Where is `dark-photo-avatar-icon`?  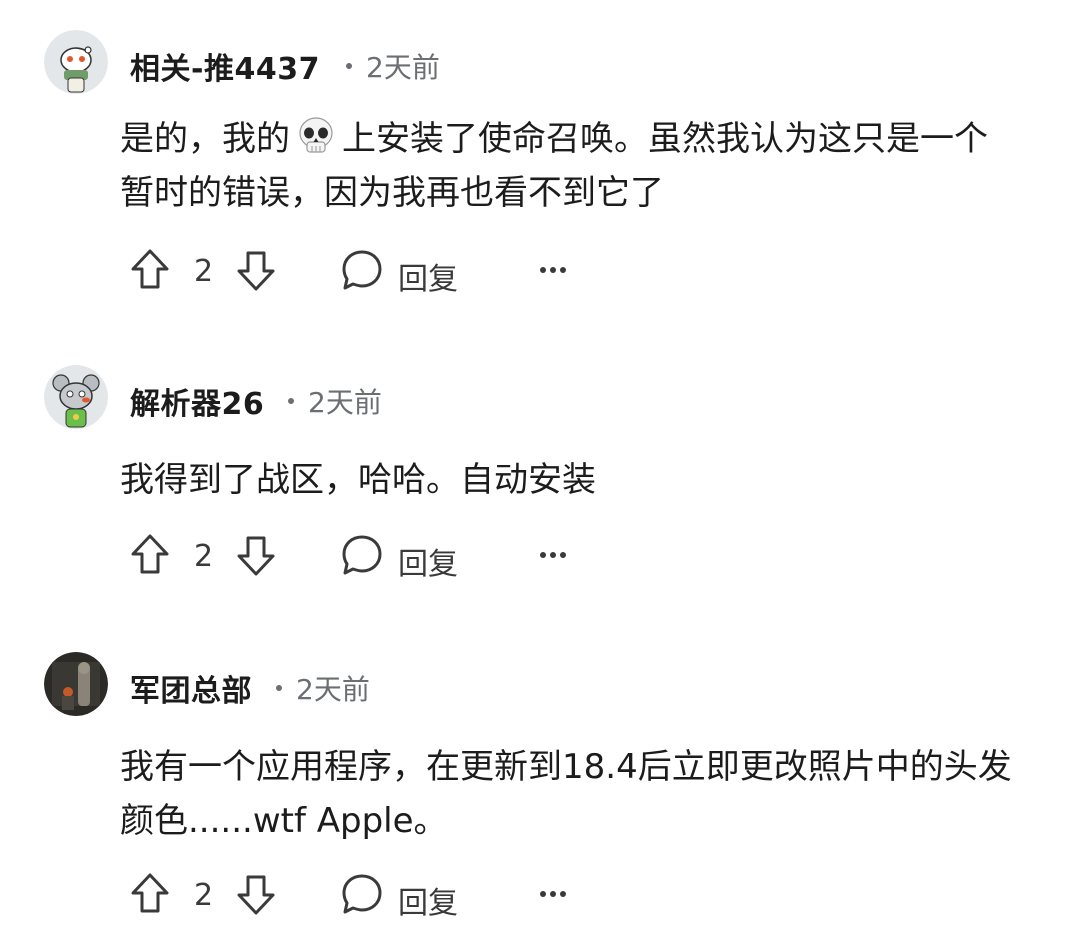
dark-photo-avatar-icon is located at coordinates (76, 684).